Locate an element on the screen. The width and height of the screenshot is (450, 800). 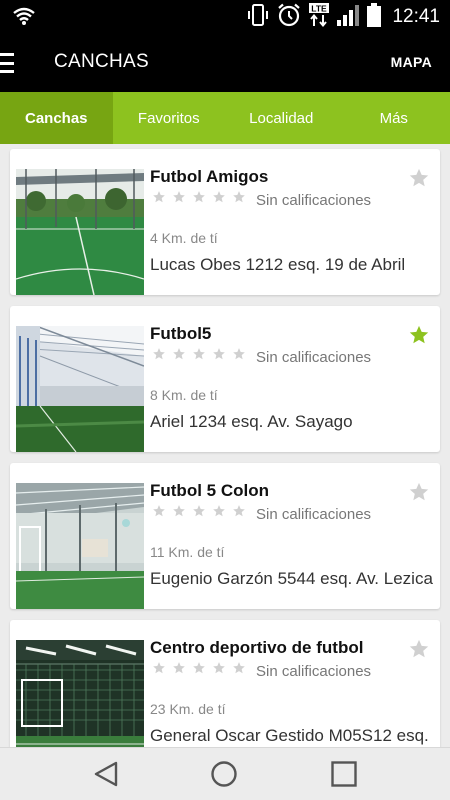
address-text: General Oscar Gestido M05S12 esq. is located at coordinates (289, 735).